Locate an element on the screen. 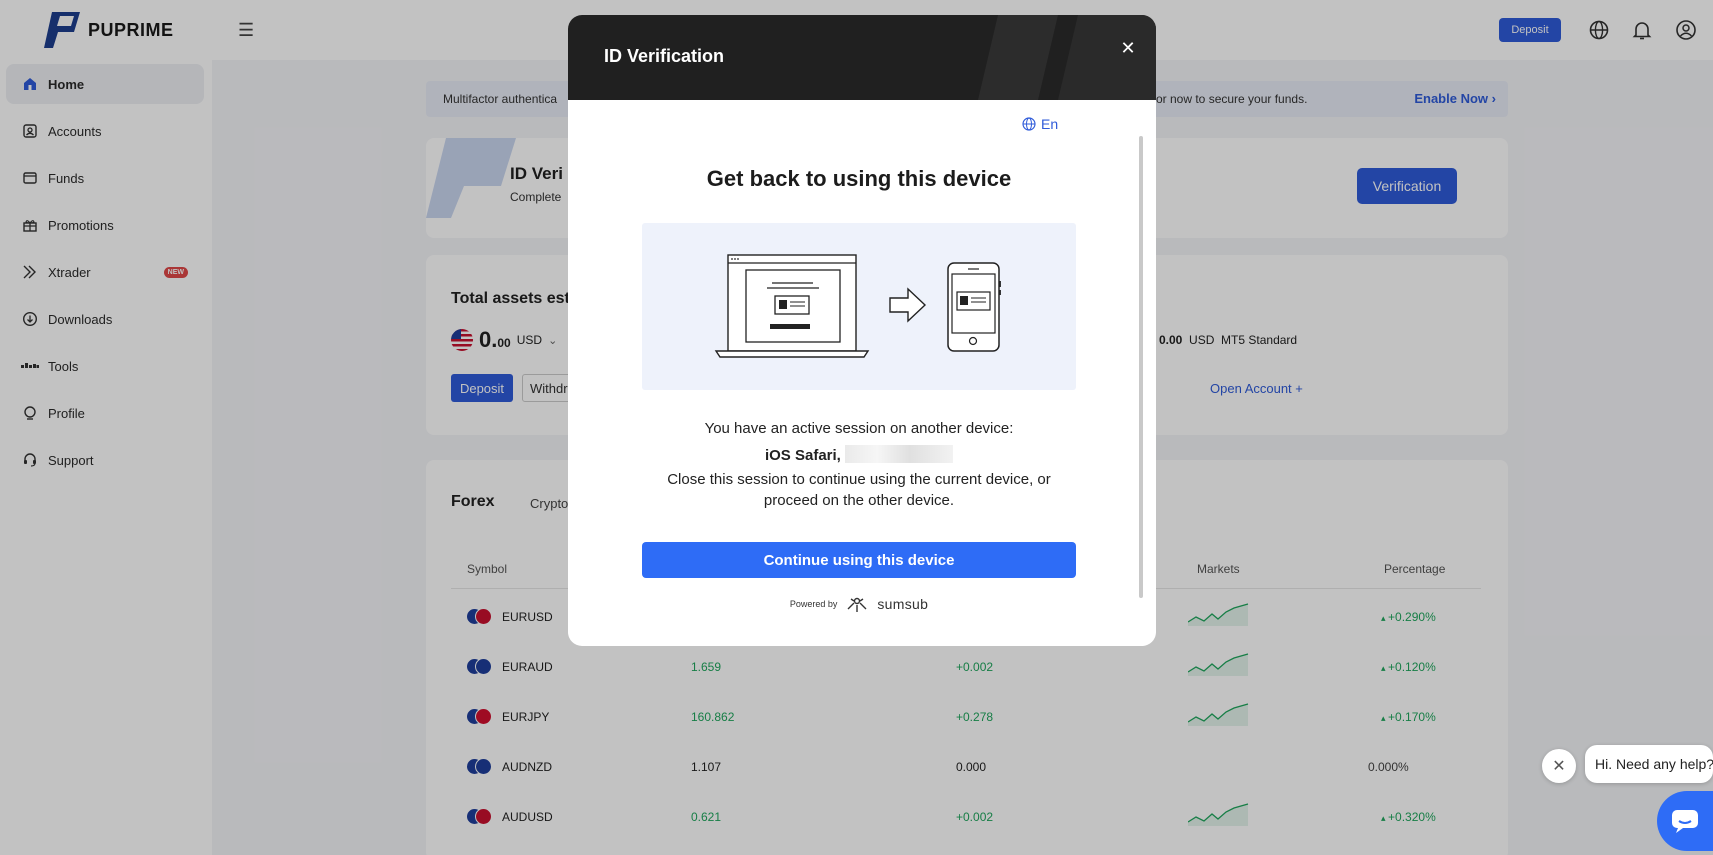 The image size is (1713, 855). device-name: iOS Safari, is located at coordinates (802, 455).